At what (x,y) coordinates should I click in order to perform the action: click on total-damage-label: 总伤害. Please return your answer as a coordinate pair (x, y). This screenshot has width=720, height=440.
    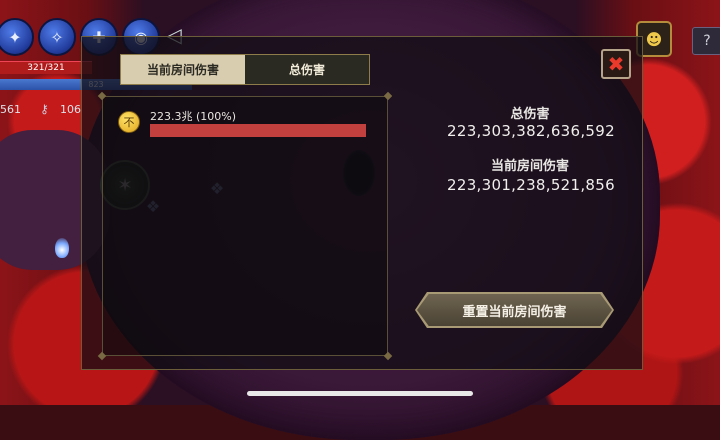
    Looking at the image, I should click on (530, 114).